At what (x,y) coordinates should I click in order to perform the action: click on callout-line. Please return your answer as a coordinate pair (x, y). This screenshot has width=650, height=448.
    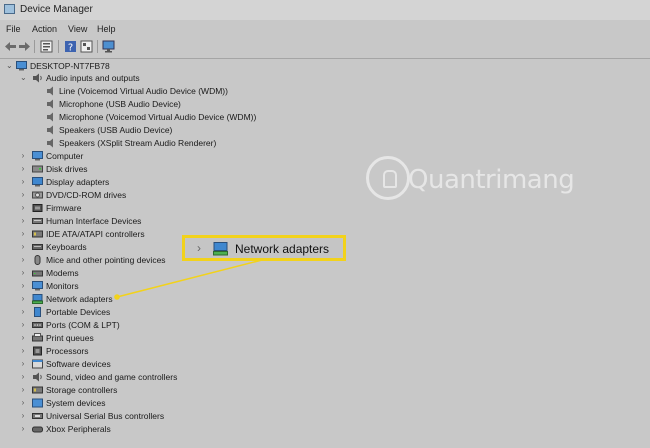
    Looking at the image, I should click on (189, 278).